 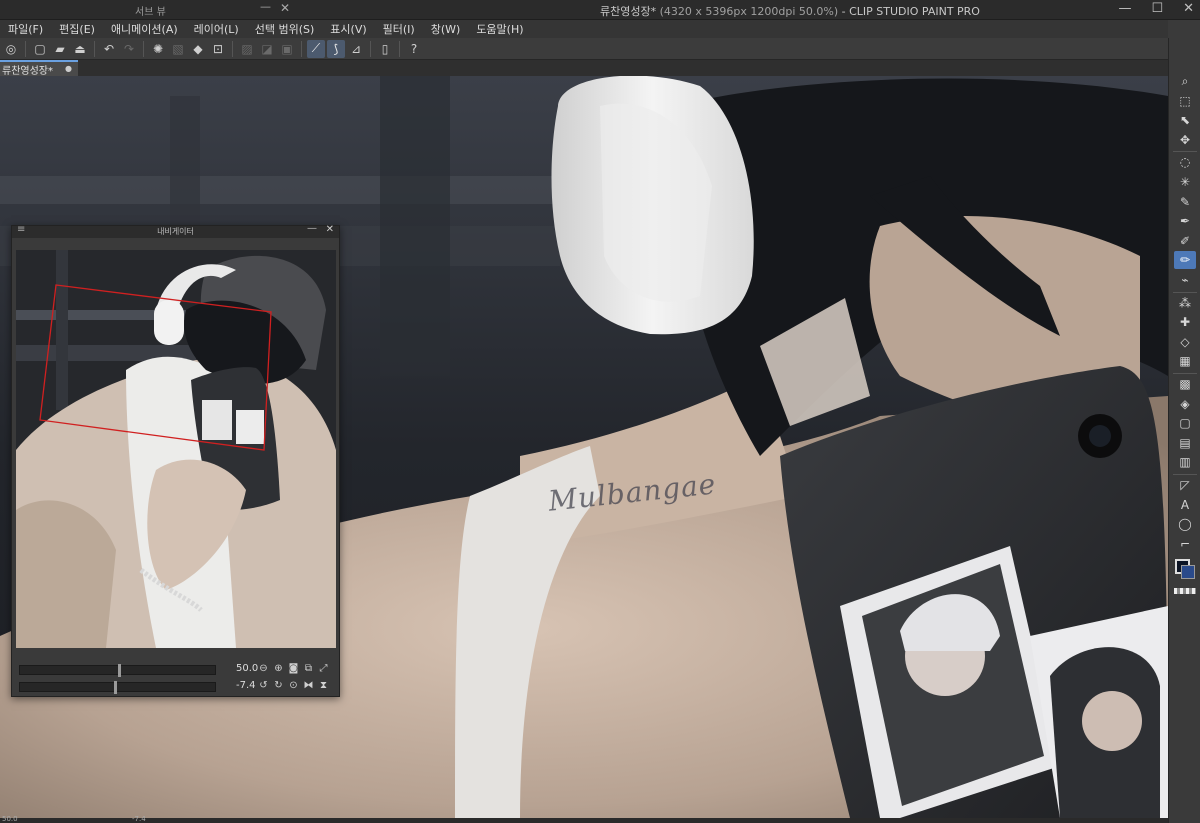 I want to click on snap-special-icon: ⊿, so click(x=356, y=49).